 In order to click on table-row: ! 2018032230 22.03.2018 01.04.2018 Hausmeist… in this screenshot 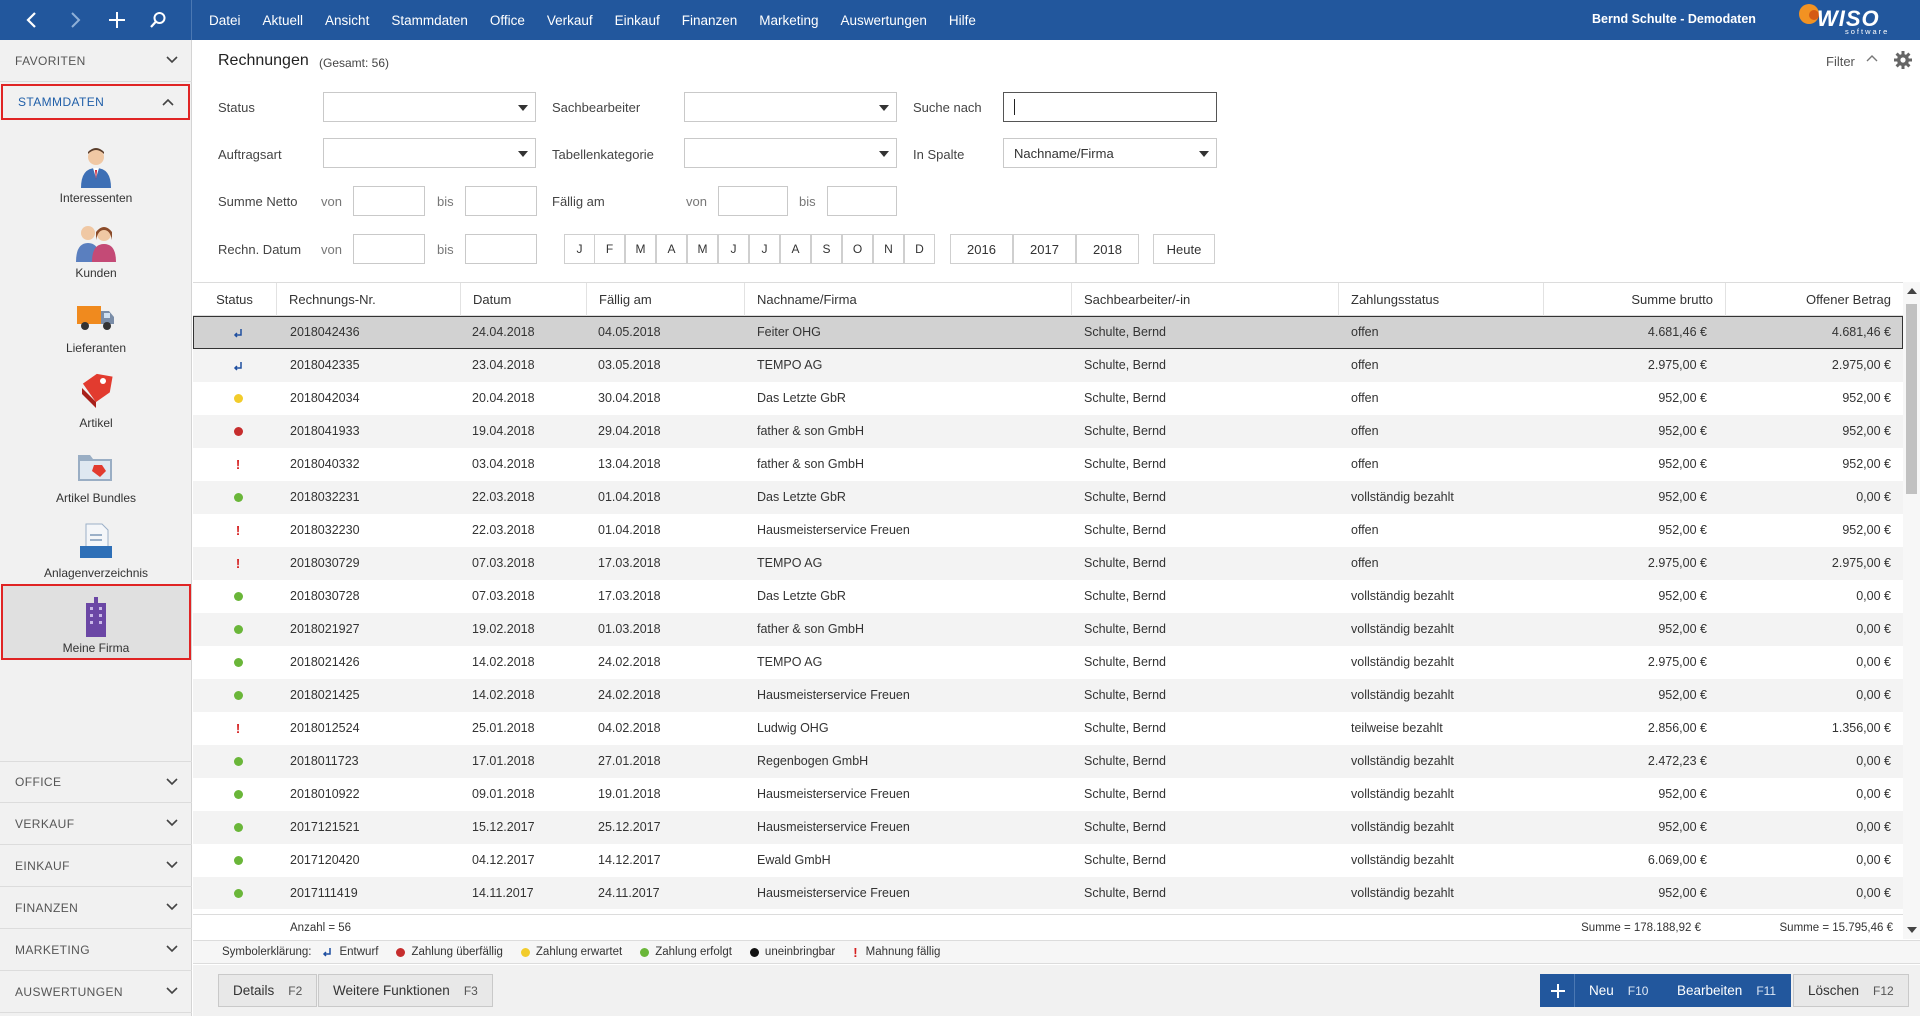, I will do `click(1048, 530)`.